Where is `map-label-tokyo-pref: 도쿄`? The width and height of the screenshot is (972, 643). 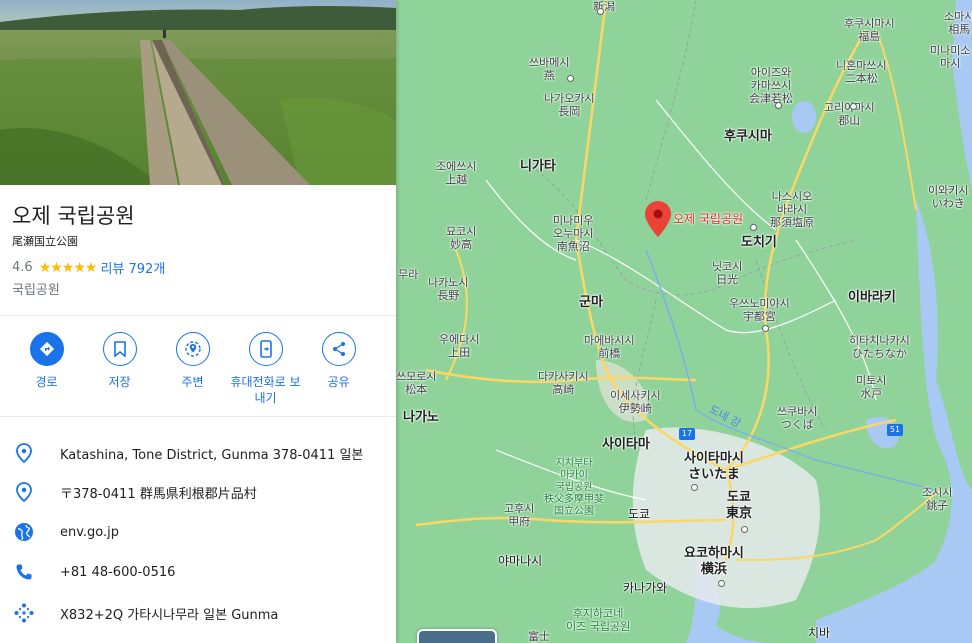 map-label-tokyo-pref: 도쿄 is located at coordinates (639, 514).